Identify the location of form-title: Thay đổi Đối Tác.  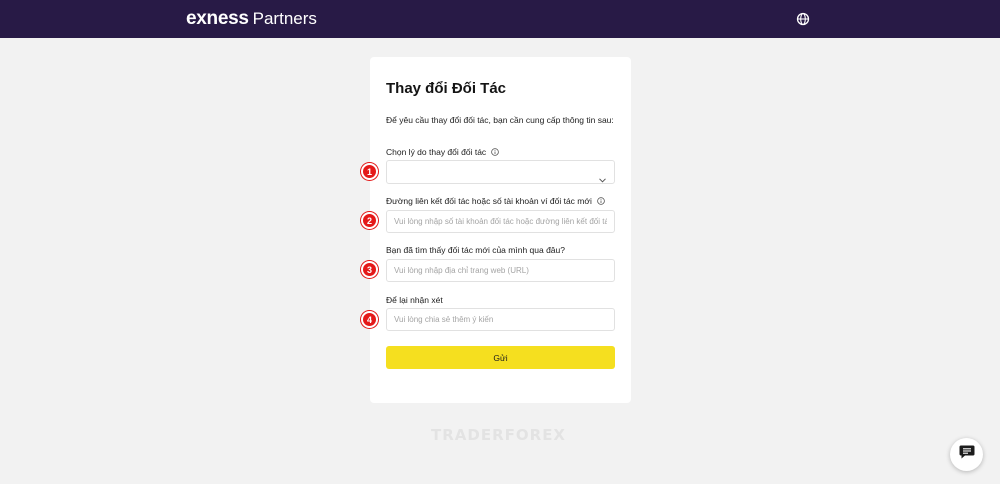
(446, 88).